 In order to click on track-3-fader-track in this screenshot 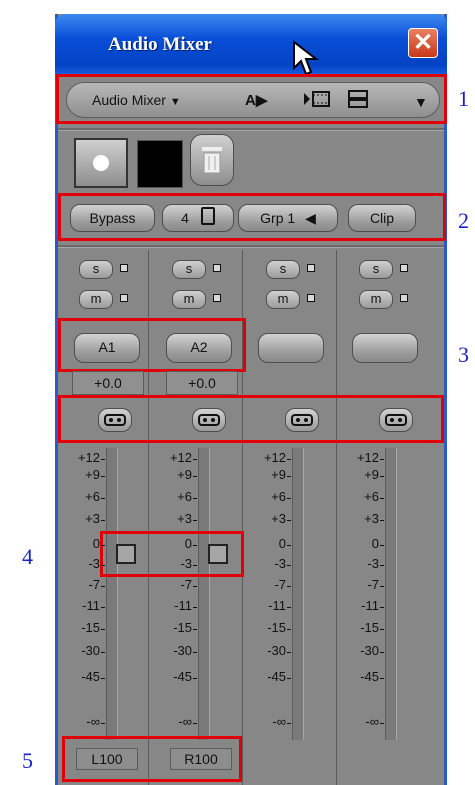, I will do `click(298, 594)`.